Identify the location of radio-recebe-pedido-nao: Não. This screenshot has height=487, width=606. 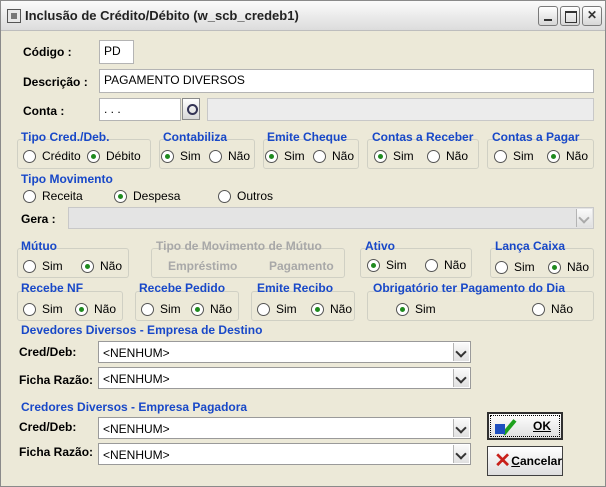
(211, 309).